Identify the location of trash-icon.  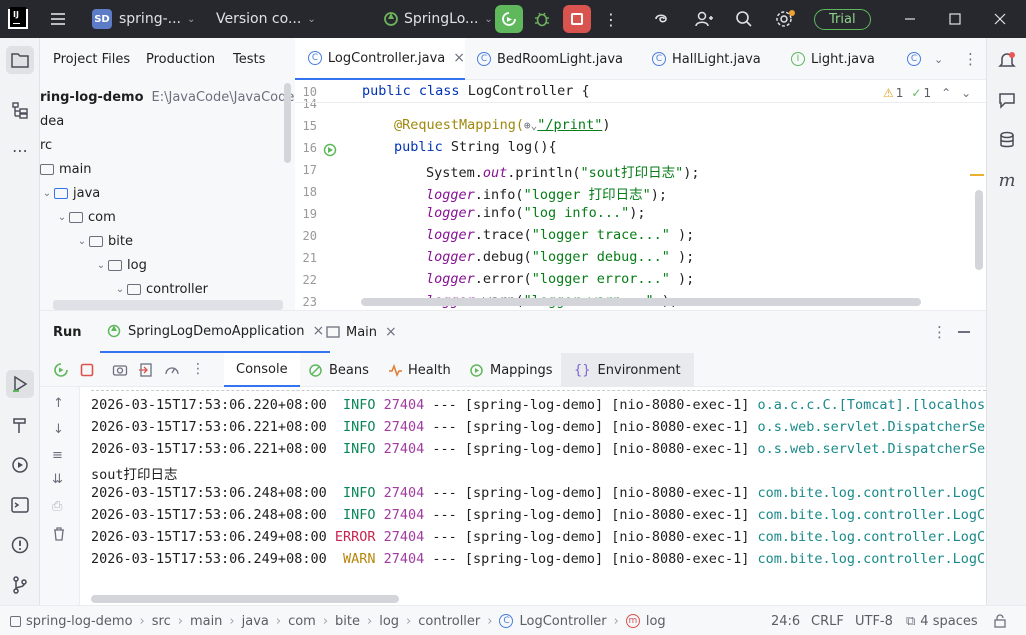
(59, 534).